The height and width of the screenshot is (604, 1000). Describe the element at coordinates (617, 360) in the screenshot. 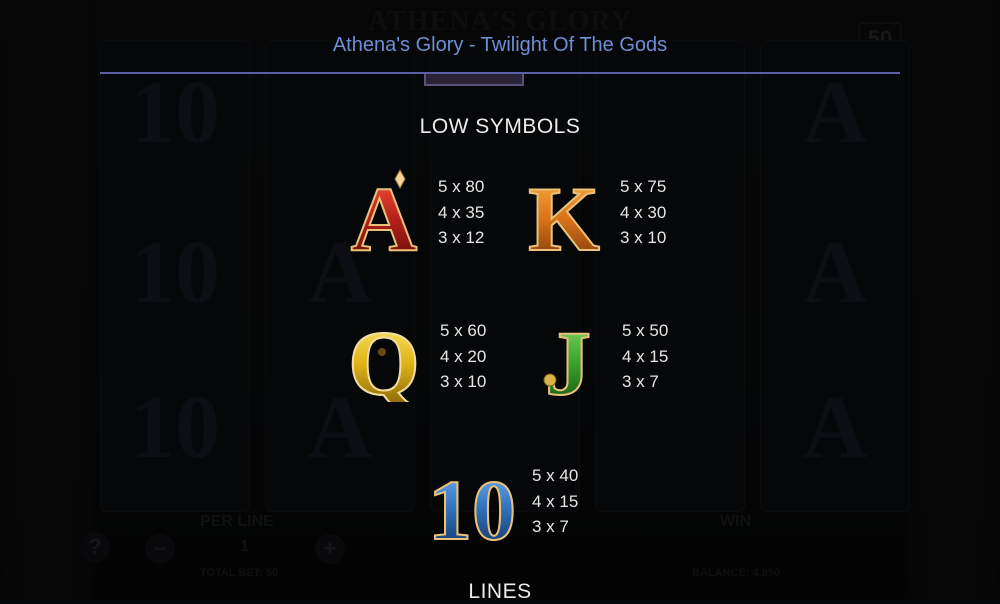

I see `paytable-entry-jack: J 5 x 50 4 x 15 3 x 7` at that location.